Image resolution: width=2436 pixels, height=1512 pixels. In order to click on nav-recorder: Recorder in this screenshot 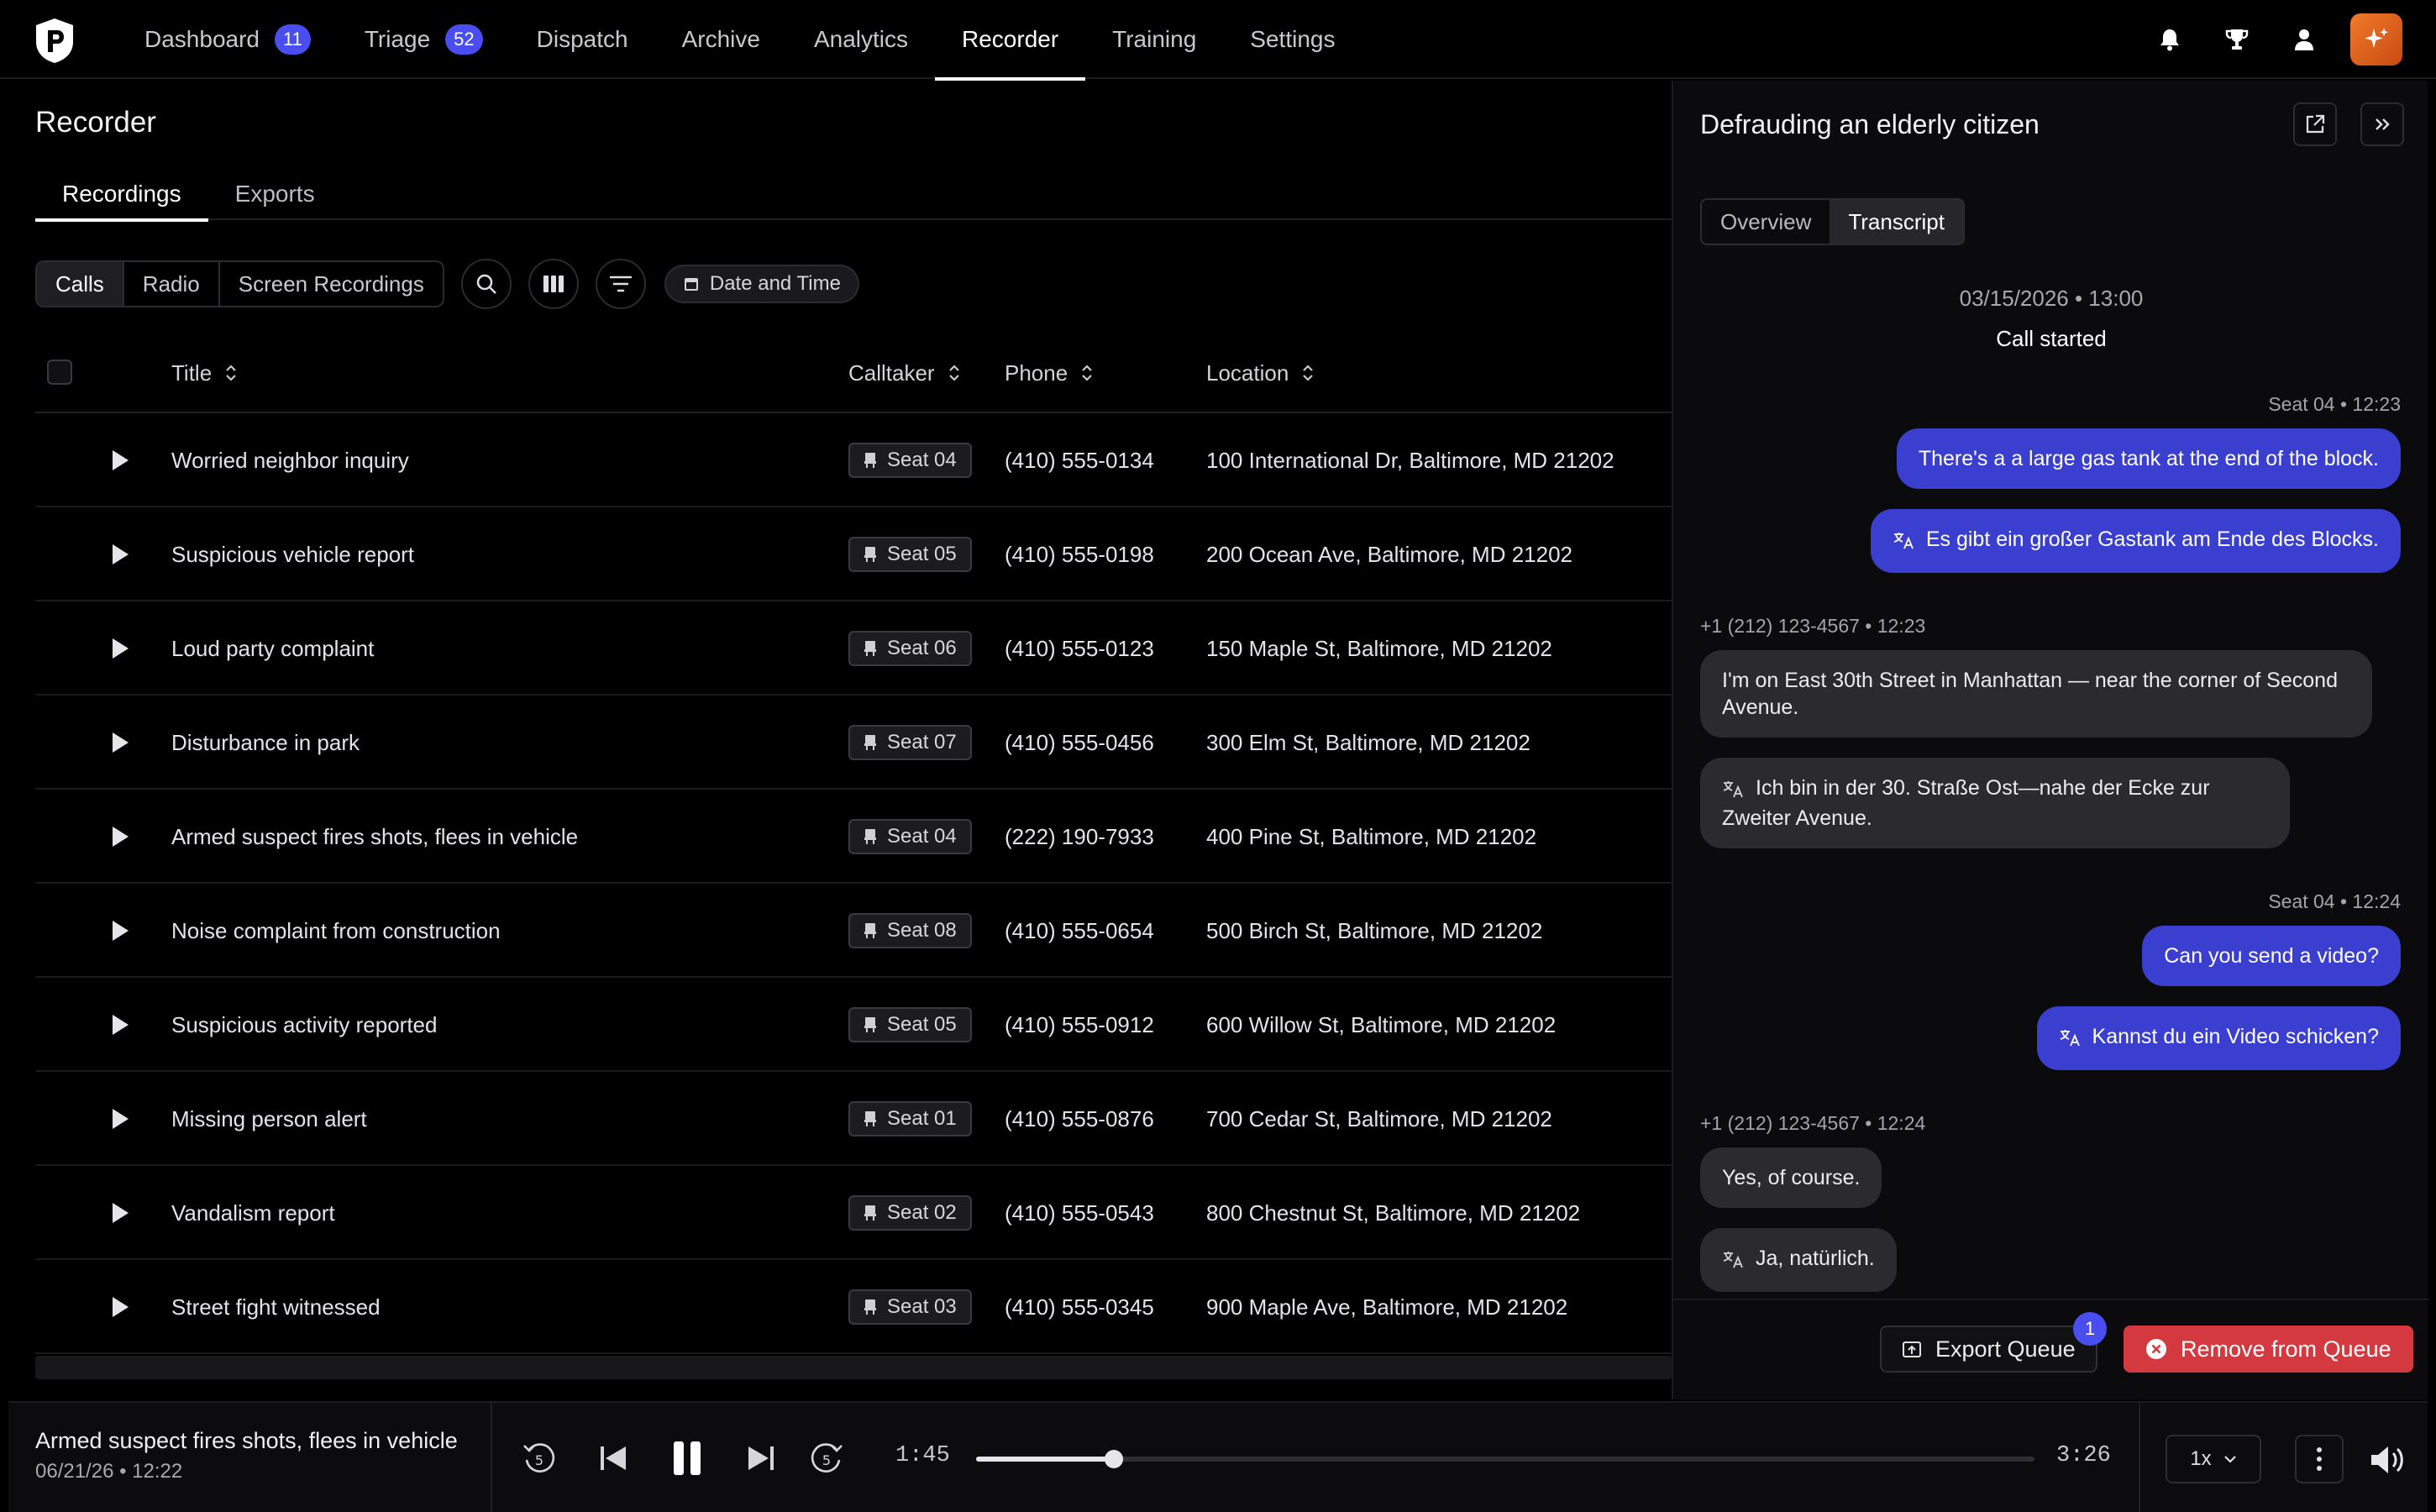, I will do `click(1010, 40)`.